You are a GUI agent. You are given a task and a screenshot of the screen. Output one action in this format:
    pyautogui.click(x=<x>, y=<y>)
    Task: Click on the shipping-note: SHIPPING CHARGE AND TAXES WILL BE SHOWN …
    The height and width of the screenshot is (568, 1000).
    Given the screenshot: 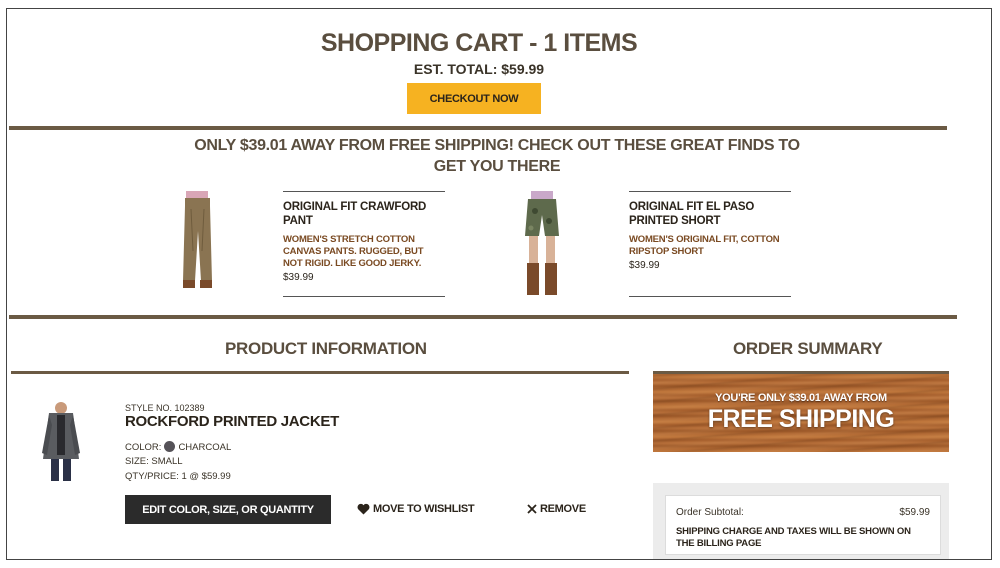 What is the action you would take?
    pyautogui.click(x=793, y=537)
    